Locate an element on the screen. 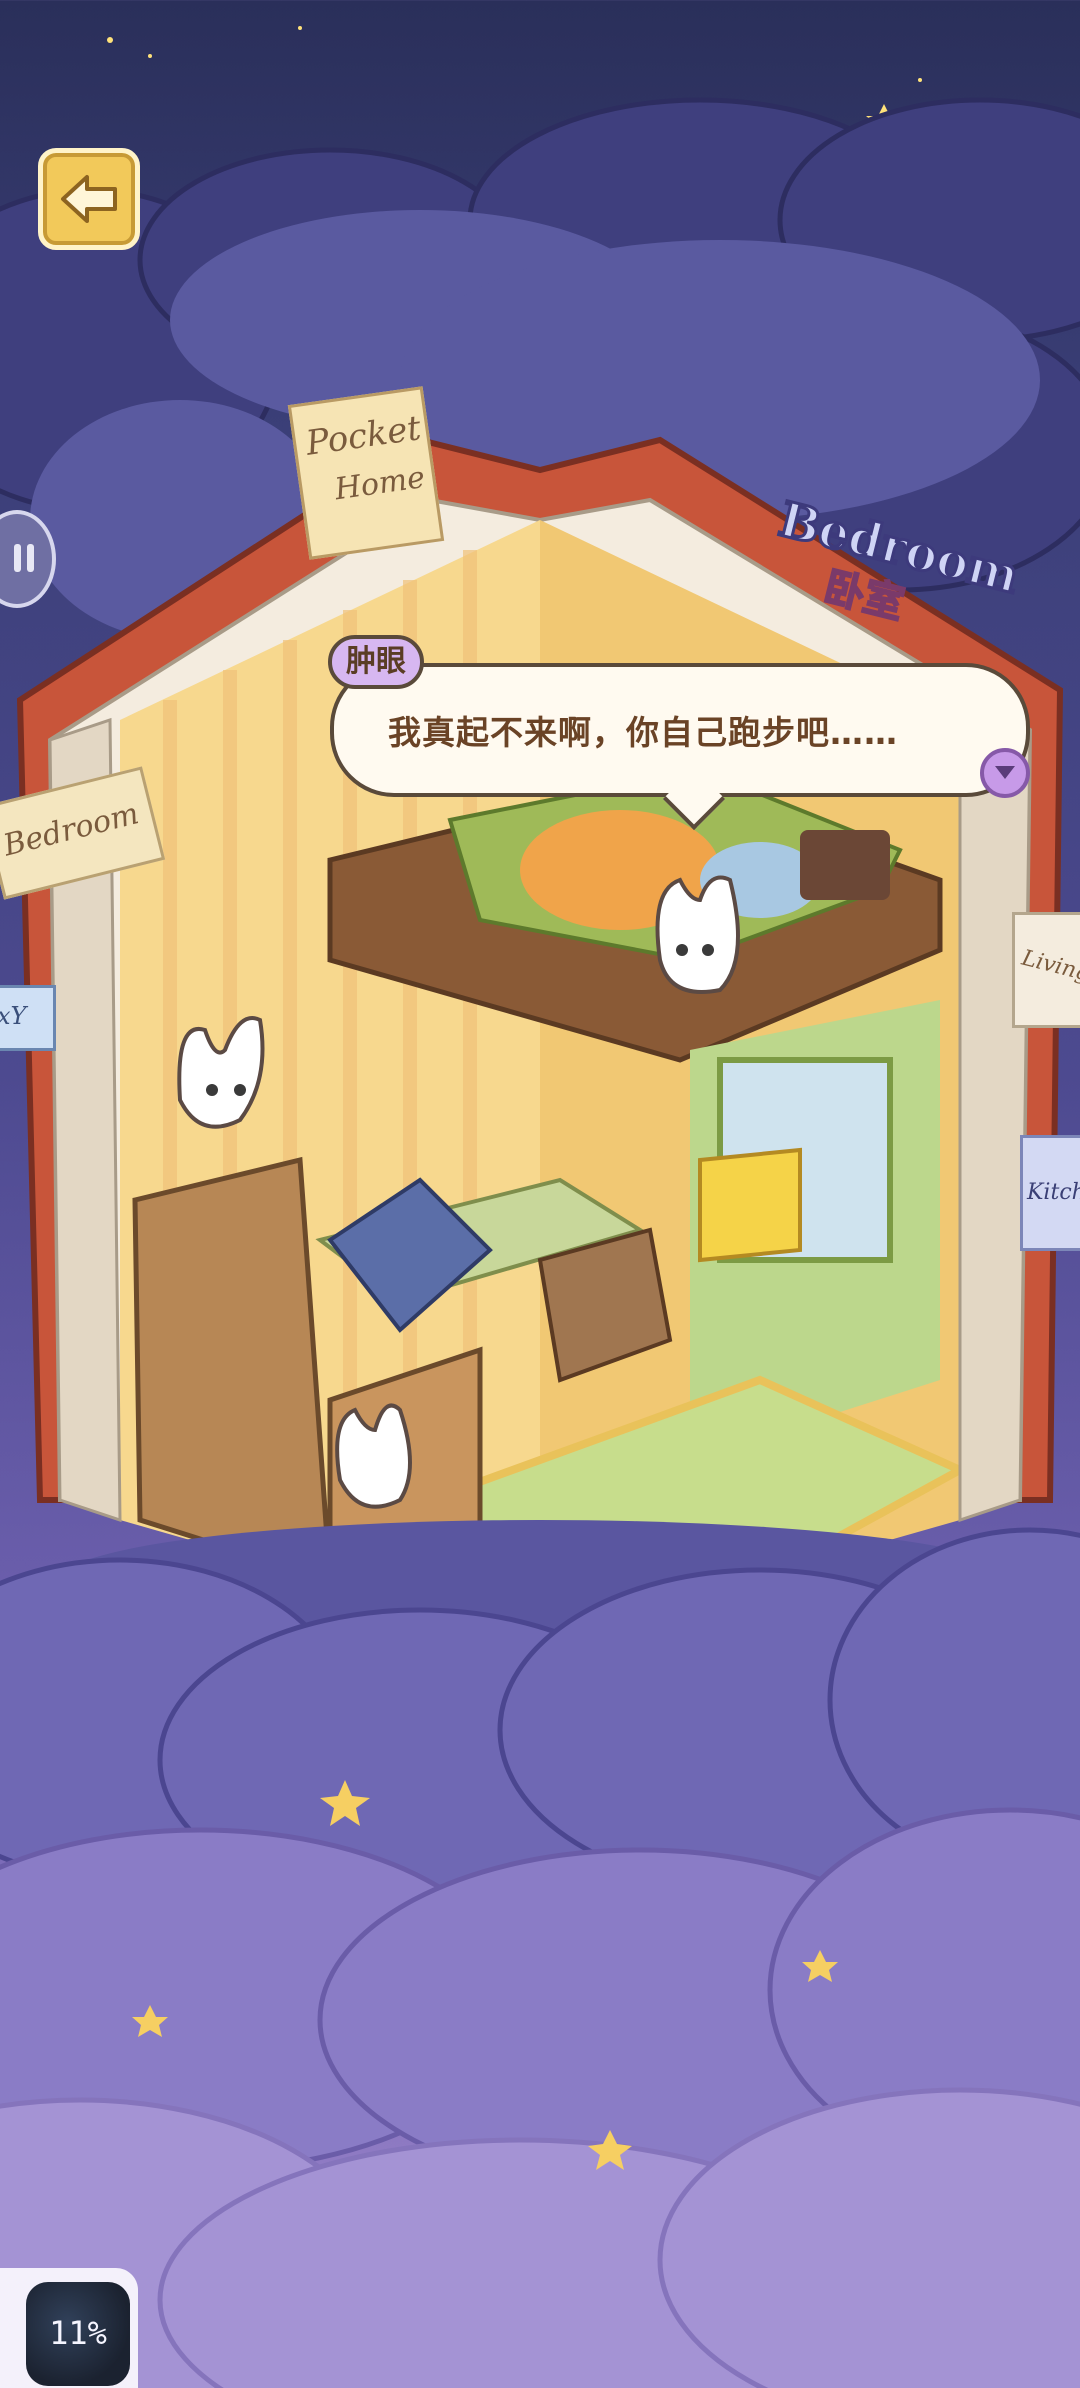 The width and height of the screenshot is (1080, 2388). right-flag-livingroom-label: Livingr is located at coordinates (1049, 967).